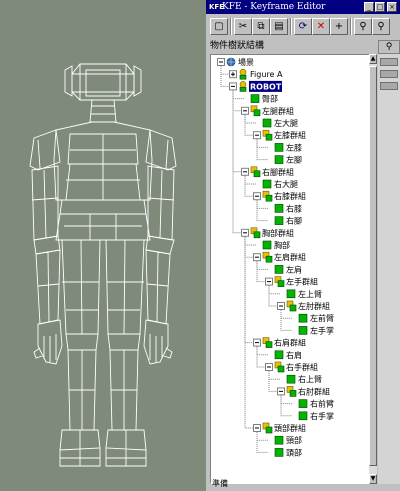  I want to click on tree-node-label: 胸部, so click(282, 245).